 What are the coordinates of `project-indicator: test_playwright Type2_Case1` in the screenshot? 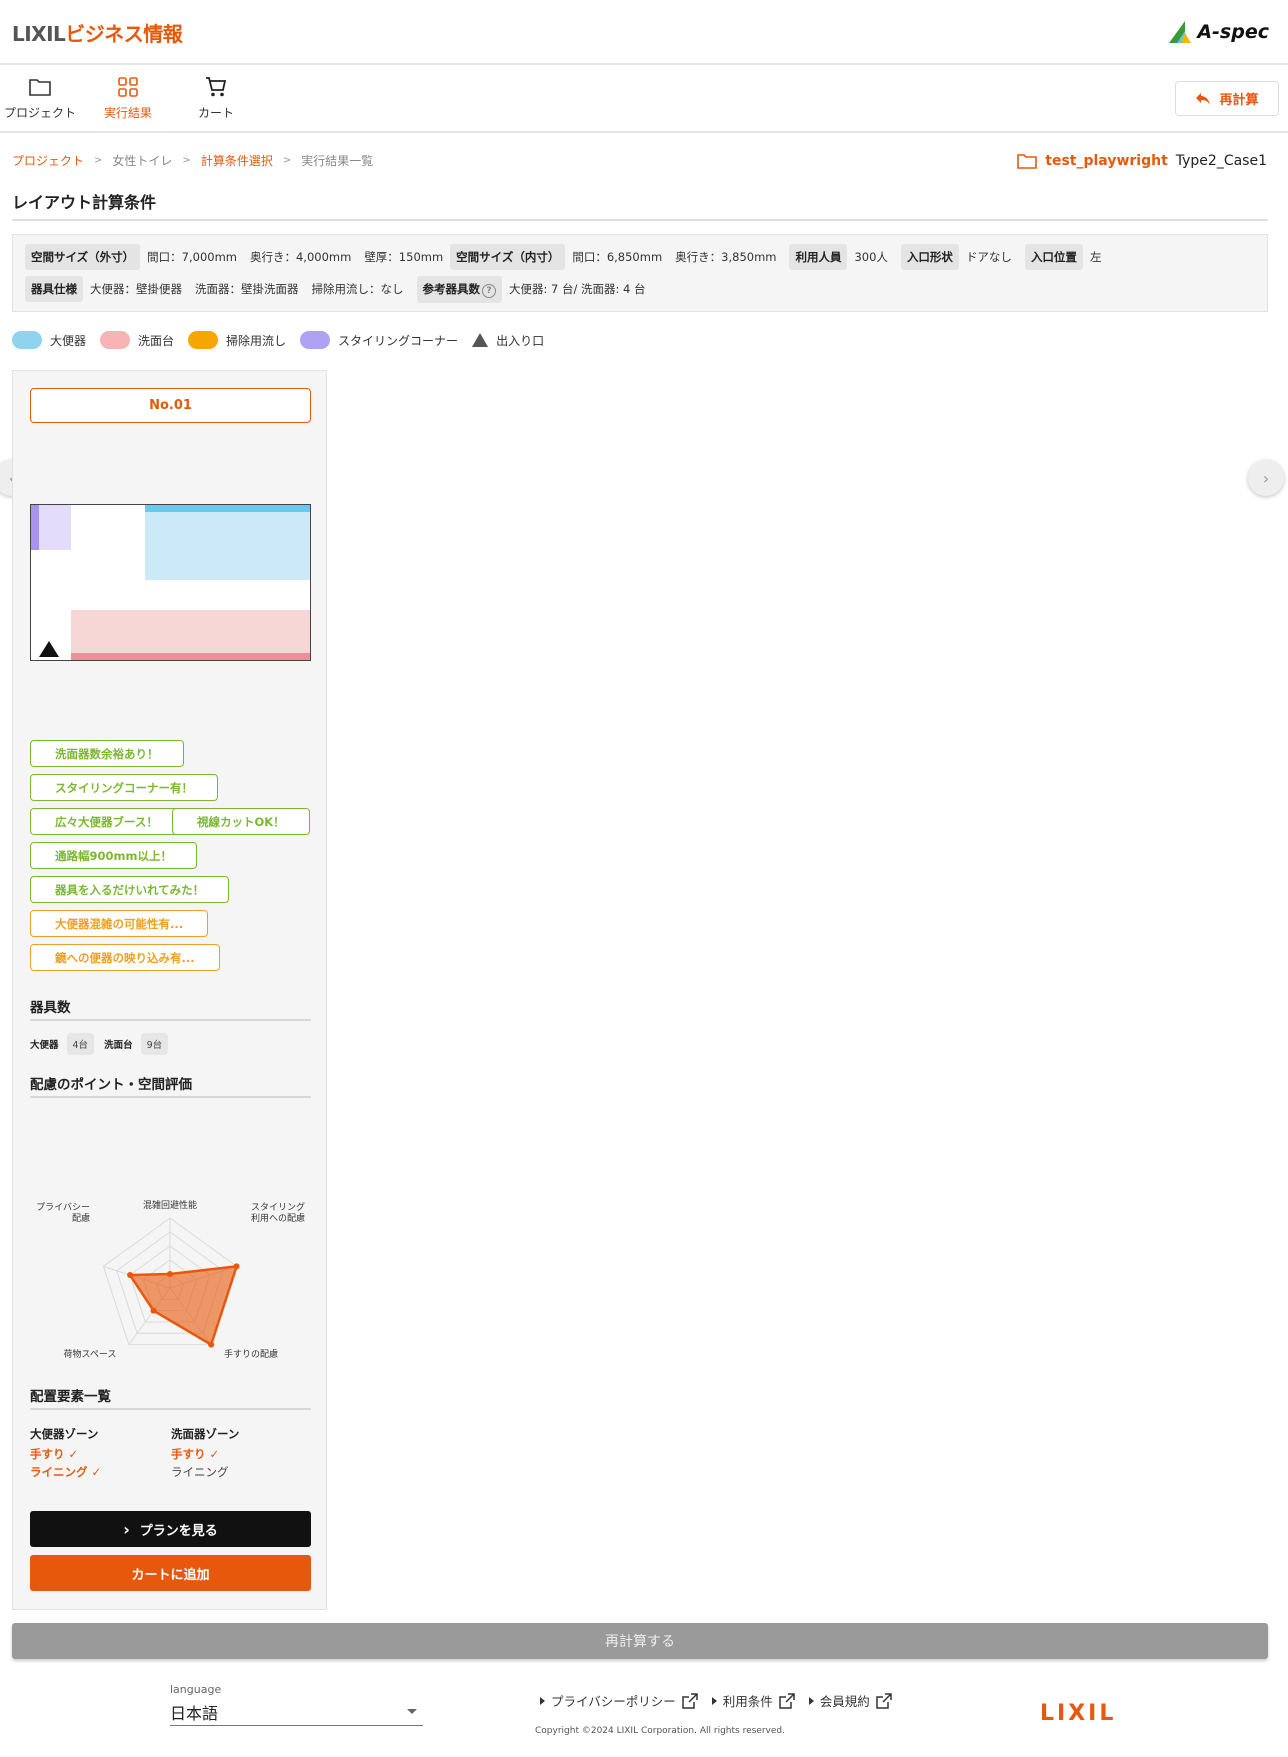 It's located at (1142, 161).